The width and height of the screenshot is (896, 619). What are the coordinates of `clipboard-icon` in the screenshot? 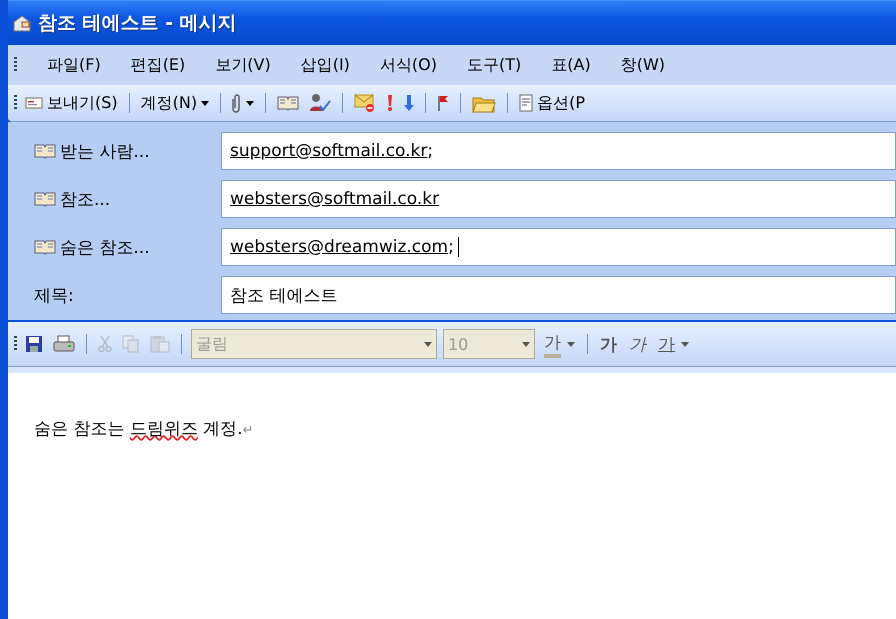 It's located at (160, 344).